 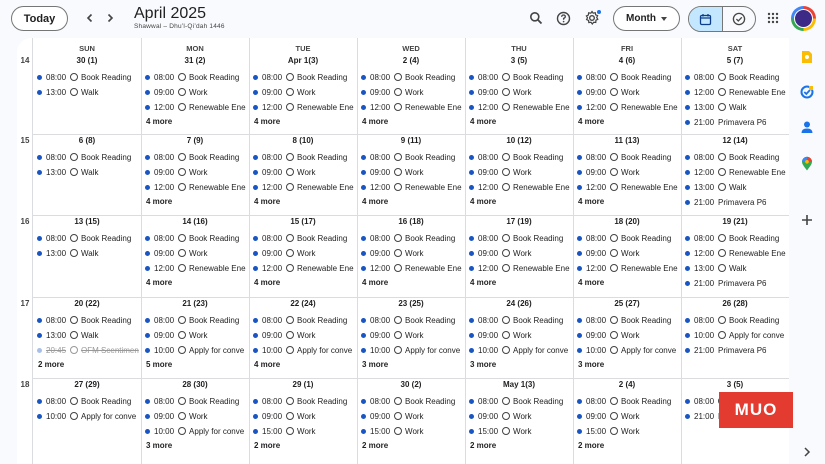 What do you see at coordinates (563, 18) in the screenshot?
I see `help-button` at bounding box center [563, 18].